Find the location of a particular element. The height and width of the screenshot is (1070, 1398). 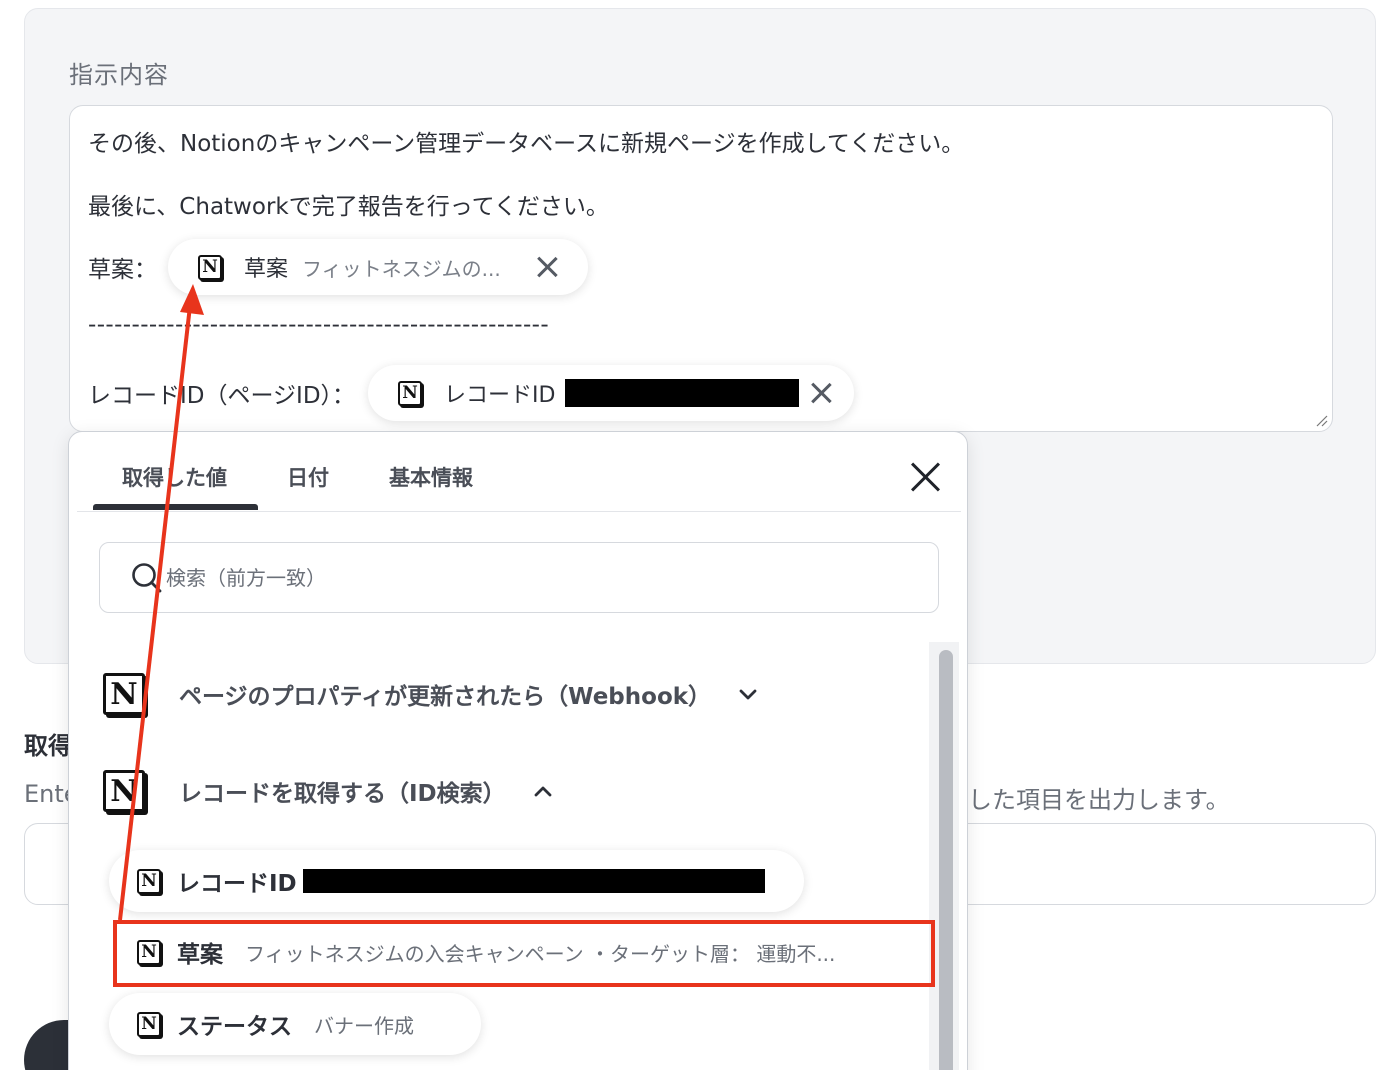

section-webhook-trigger: N ページのプロパティが更新されたら（Webhook） is located at coordinates (431, 694).